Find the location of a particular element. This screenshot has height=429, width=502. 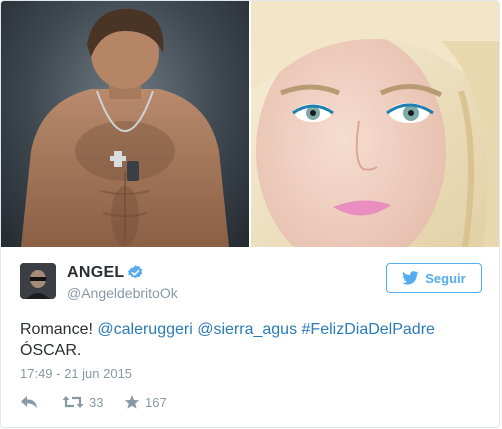

reply-button is located at coordinates (41, 402).